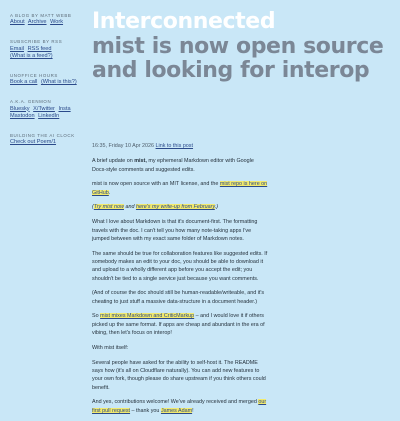 This screenshot has height=421, width=400. I want to click on sidebar-blog-section: A blog by Matt Webb About Archive Work, so click(48, 19).